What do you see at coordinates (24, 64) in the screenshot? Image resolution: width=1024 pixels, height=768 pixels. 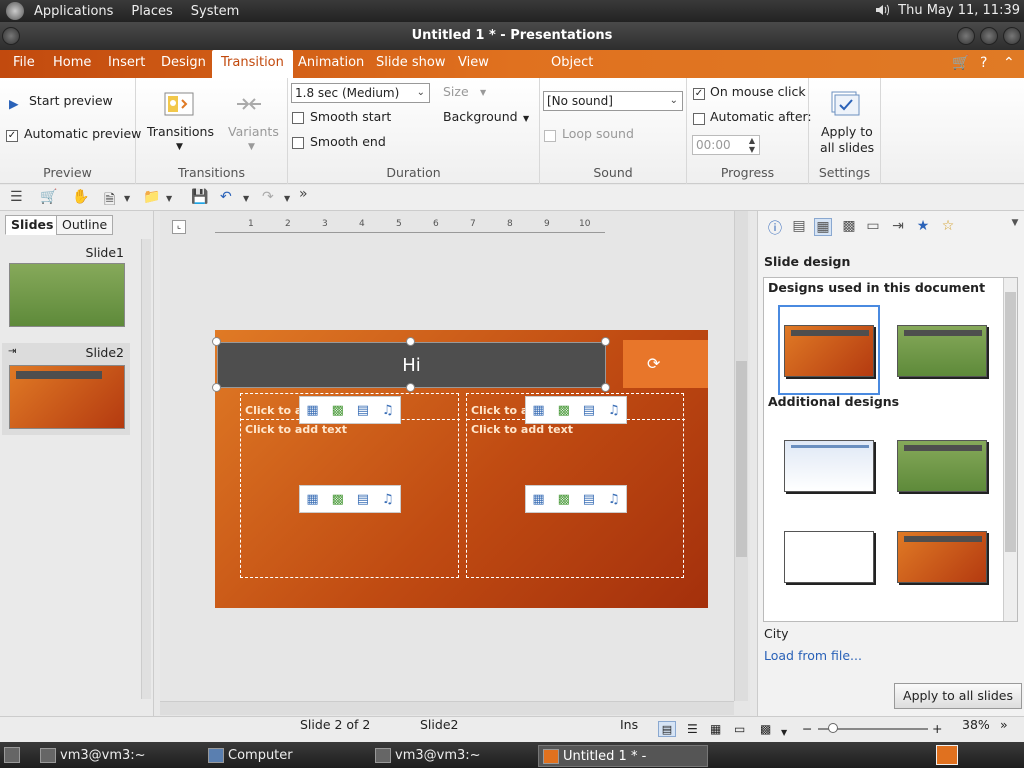 I see `menu-file: File` at bounding box center [24, 64].